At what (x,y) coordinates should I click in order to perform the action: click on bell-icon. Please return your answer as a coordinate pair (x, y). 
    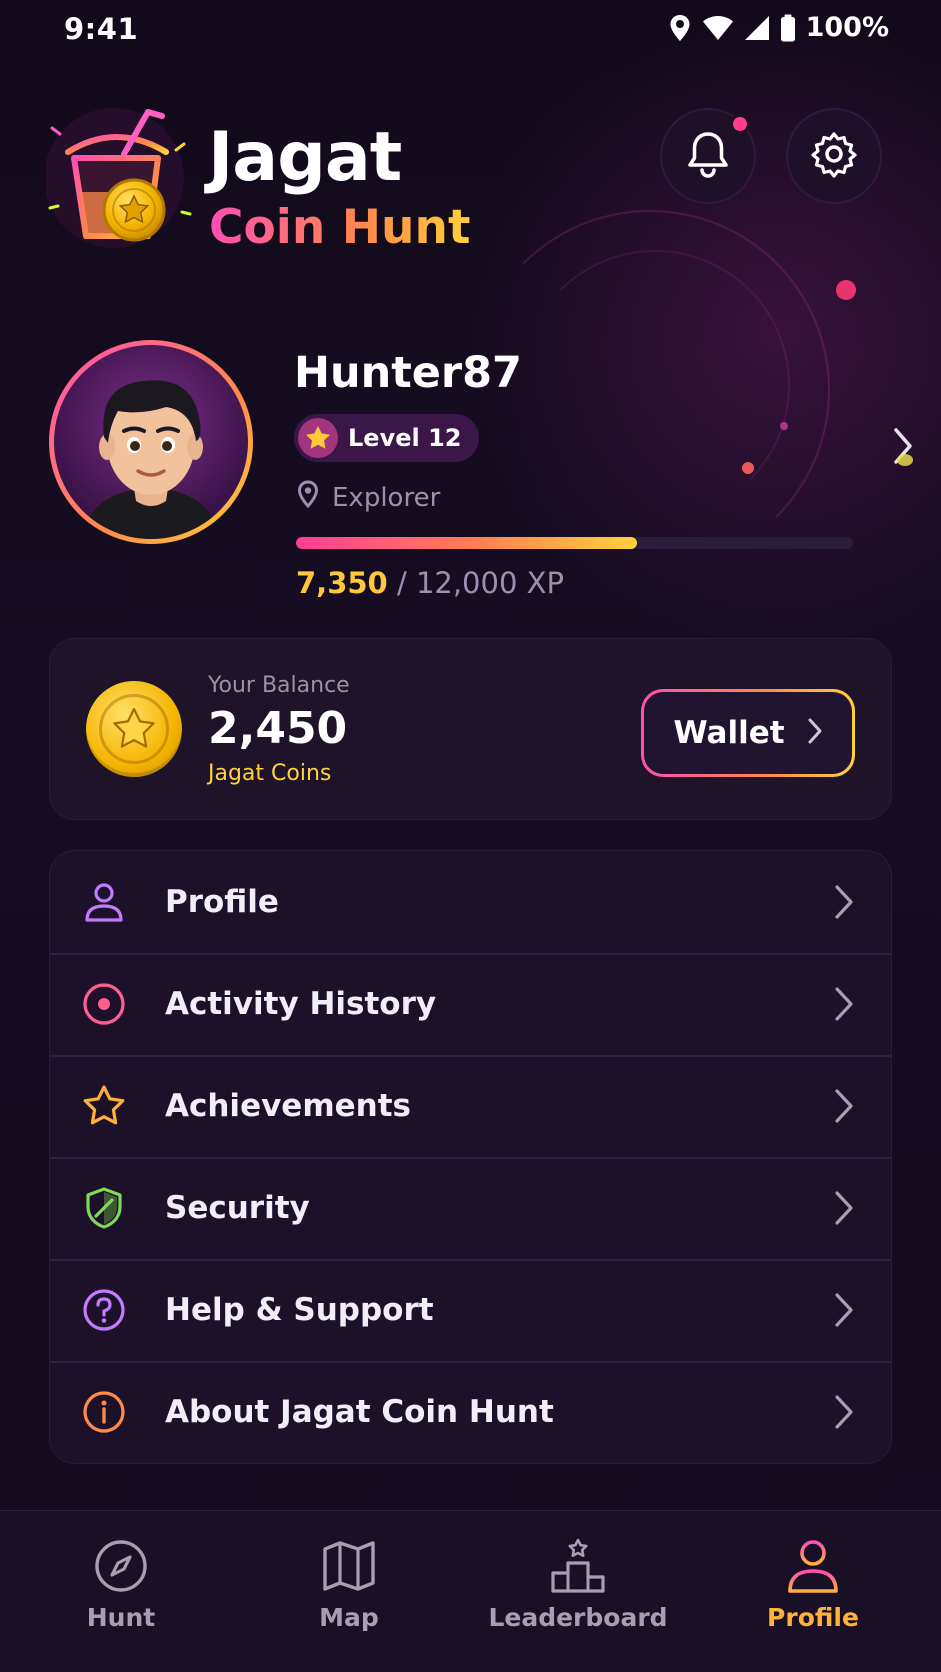
    Looking at the image, I should click on (708, 156).